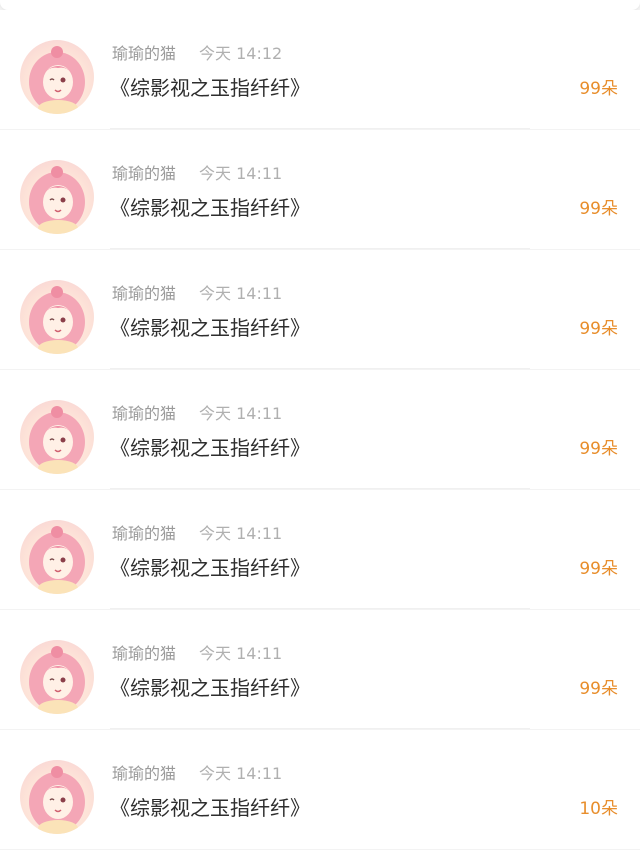 This screenshot has height=850, width=640. What do you see at coordinates (320, 789) in the screenshot?
I see `list-item: 瑜瑜的猫 今天 14:11 《综影视之玉指纤纤》 10朵` at bounding box center [320, 789].